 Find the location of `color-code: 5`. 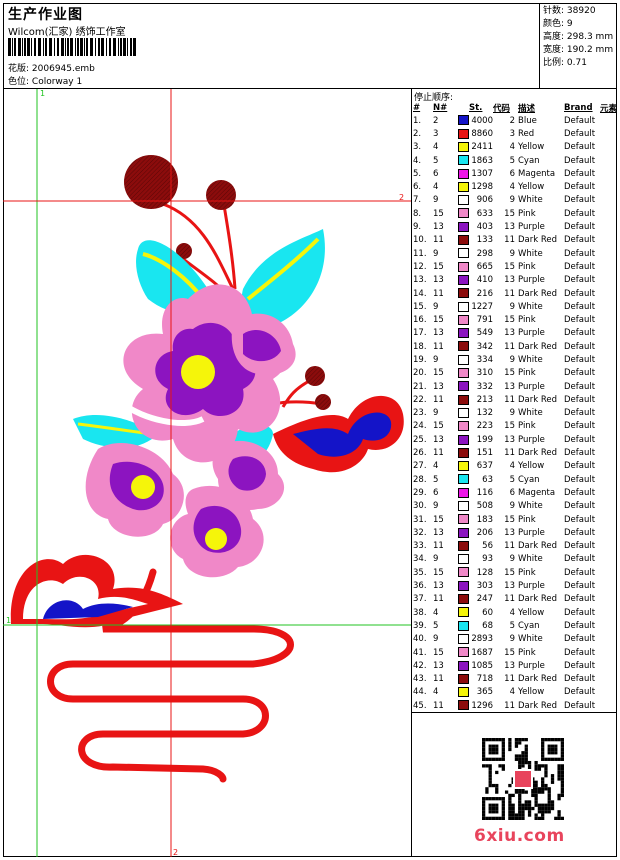

color-code: 5 is located at coordinates (512, 479).